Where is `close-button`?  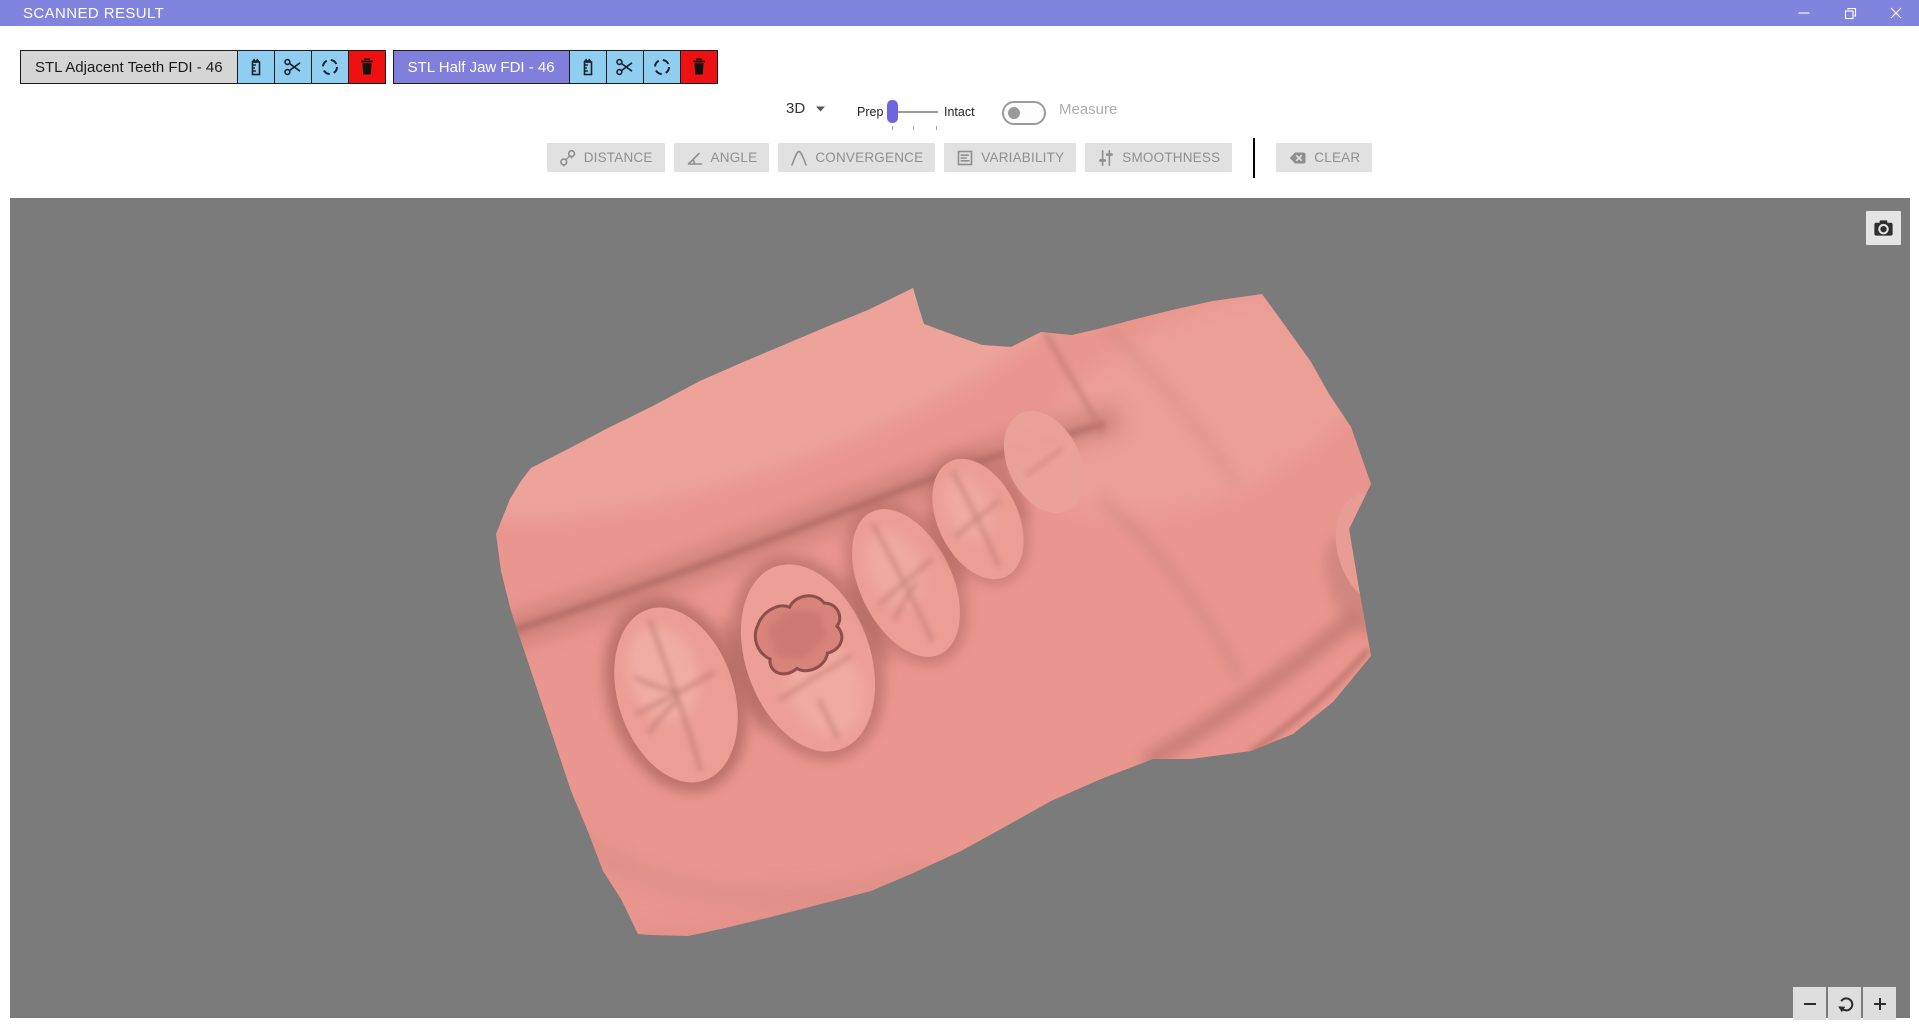 close-button is located at coordinates (1896, 13).